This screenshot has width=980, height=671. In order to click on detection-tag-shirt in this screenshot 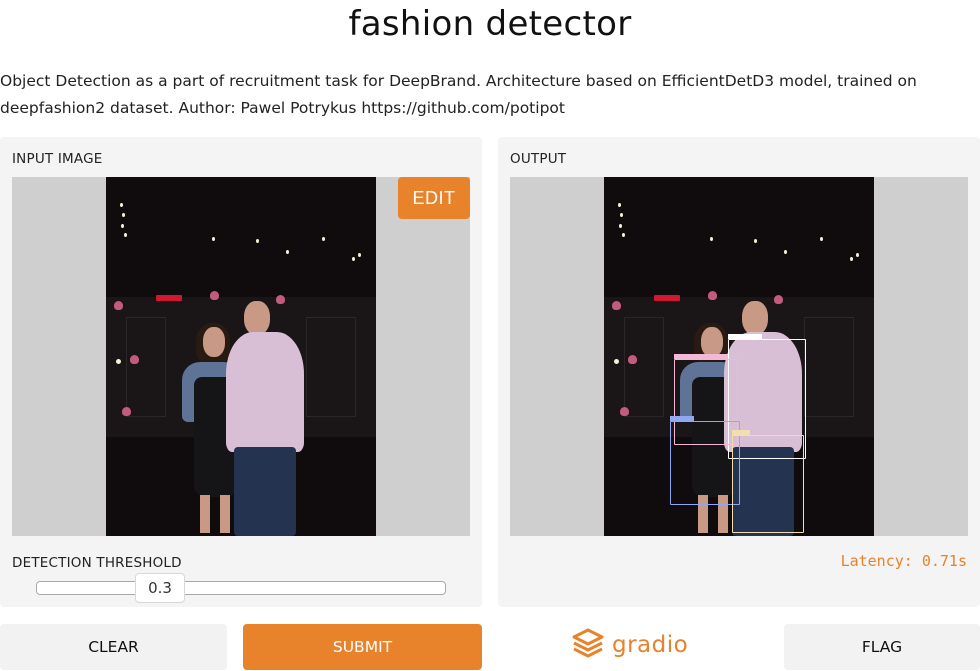, I will do `click(745, 336)`.